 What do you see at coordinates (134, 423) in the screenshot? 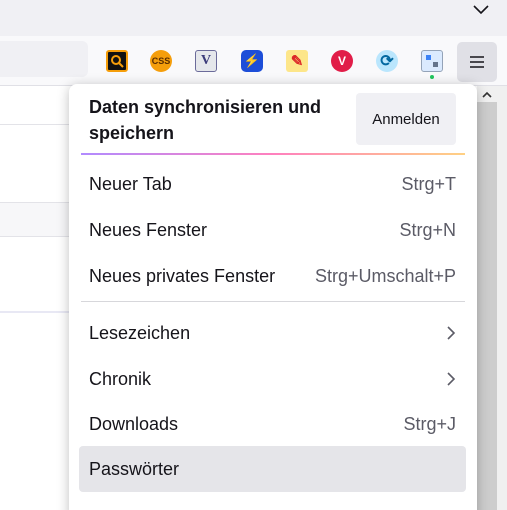
I see `menu-item-label: Downloads` at bounding box center [134, 423].